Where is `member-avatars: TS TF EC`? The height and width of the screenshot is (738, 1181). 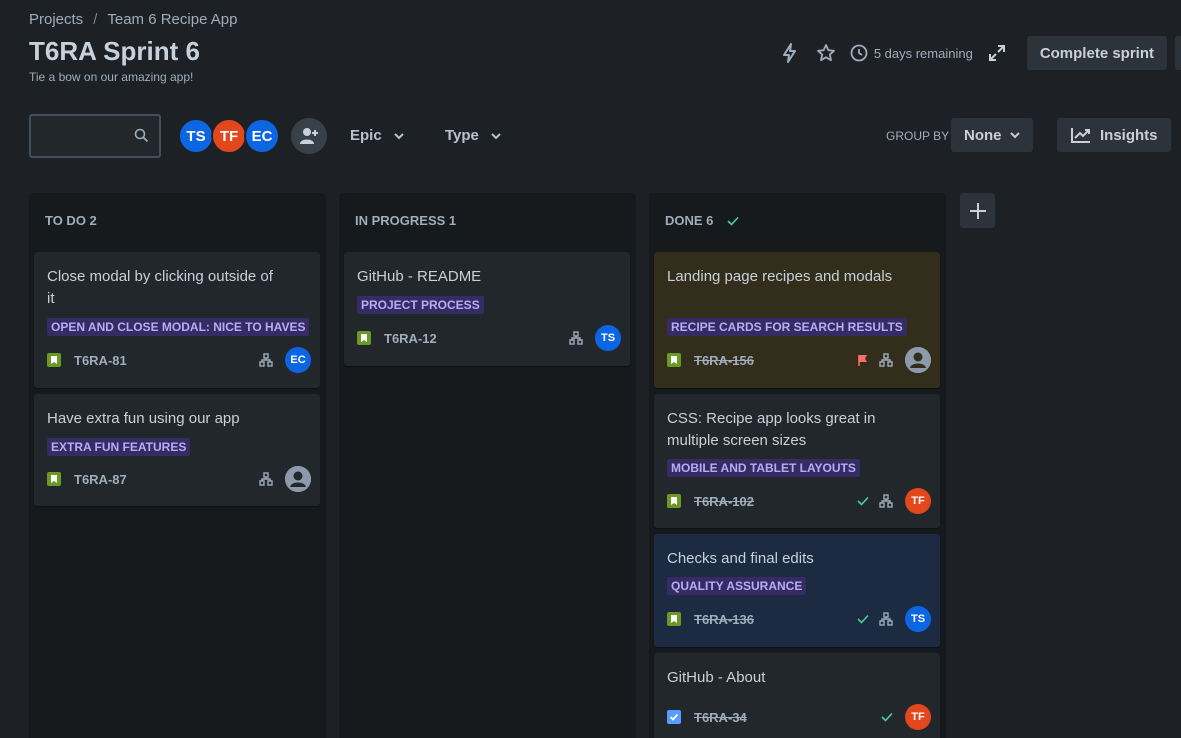 member-avatars: TS TF EC is located at coordinates (252, 136).